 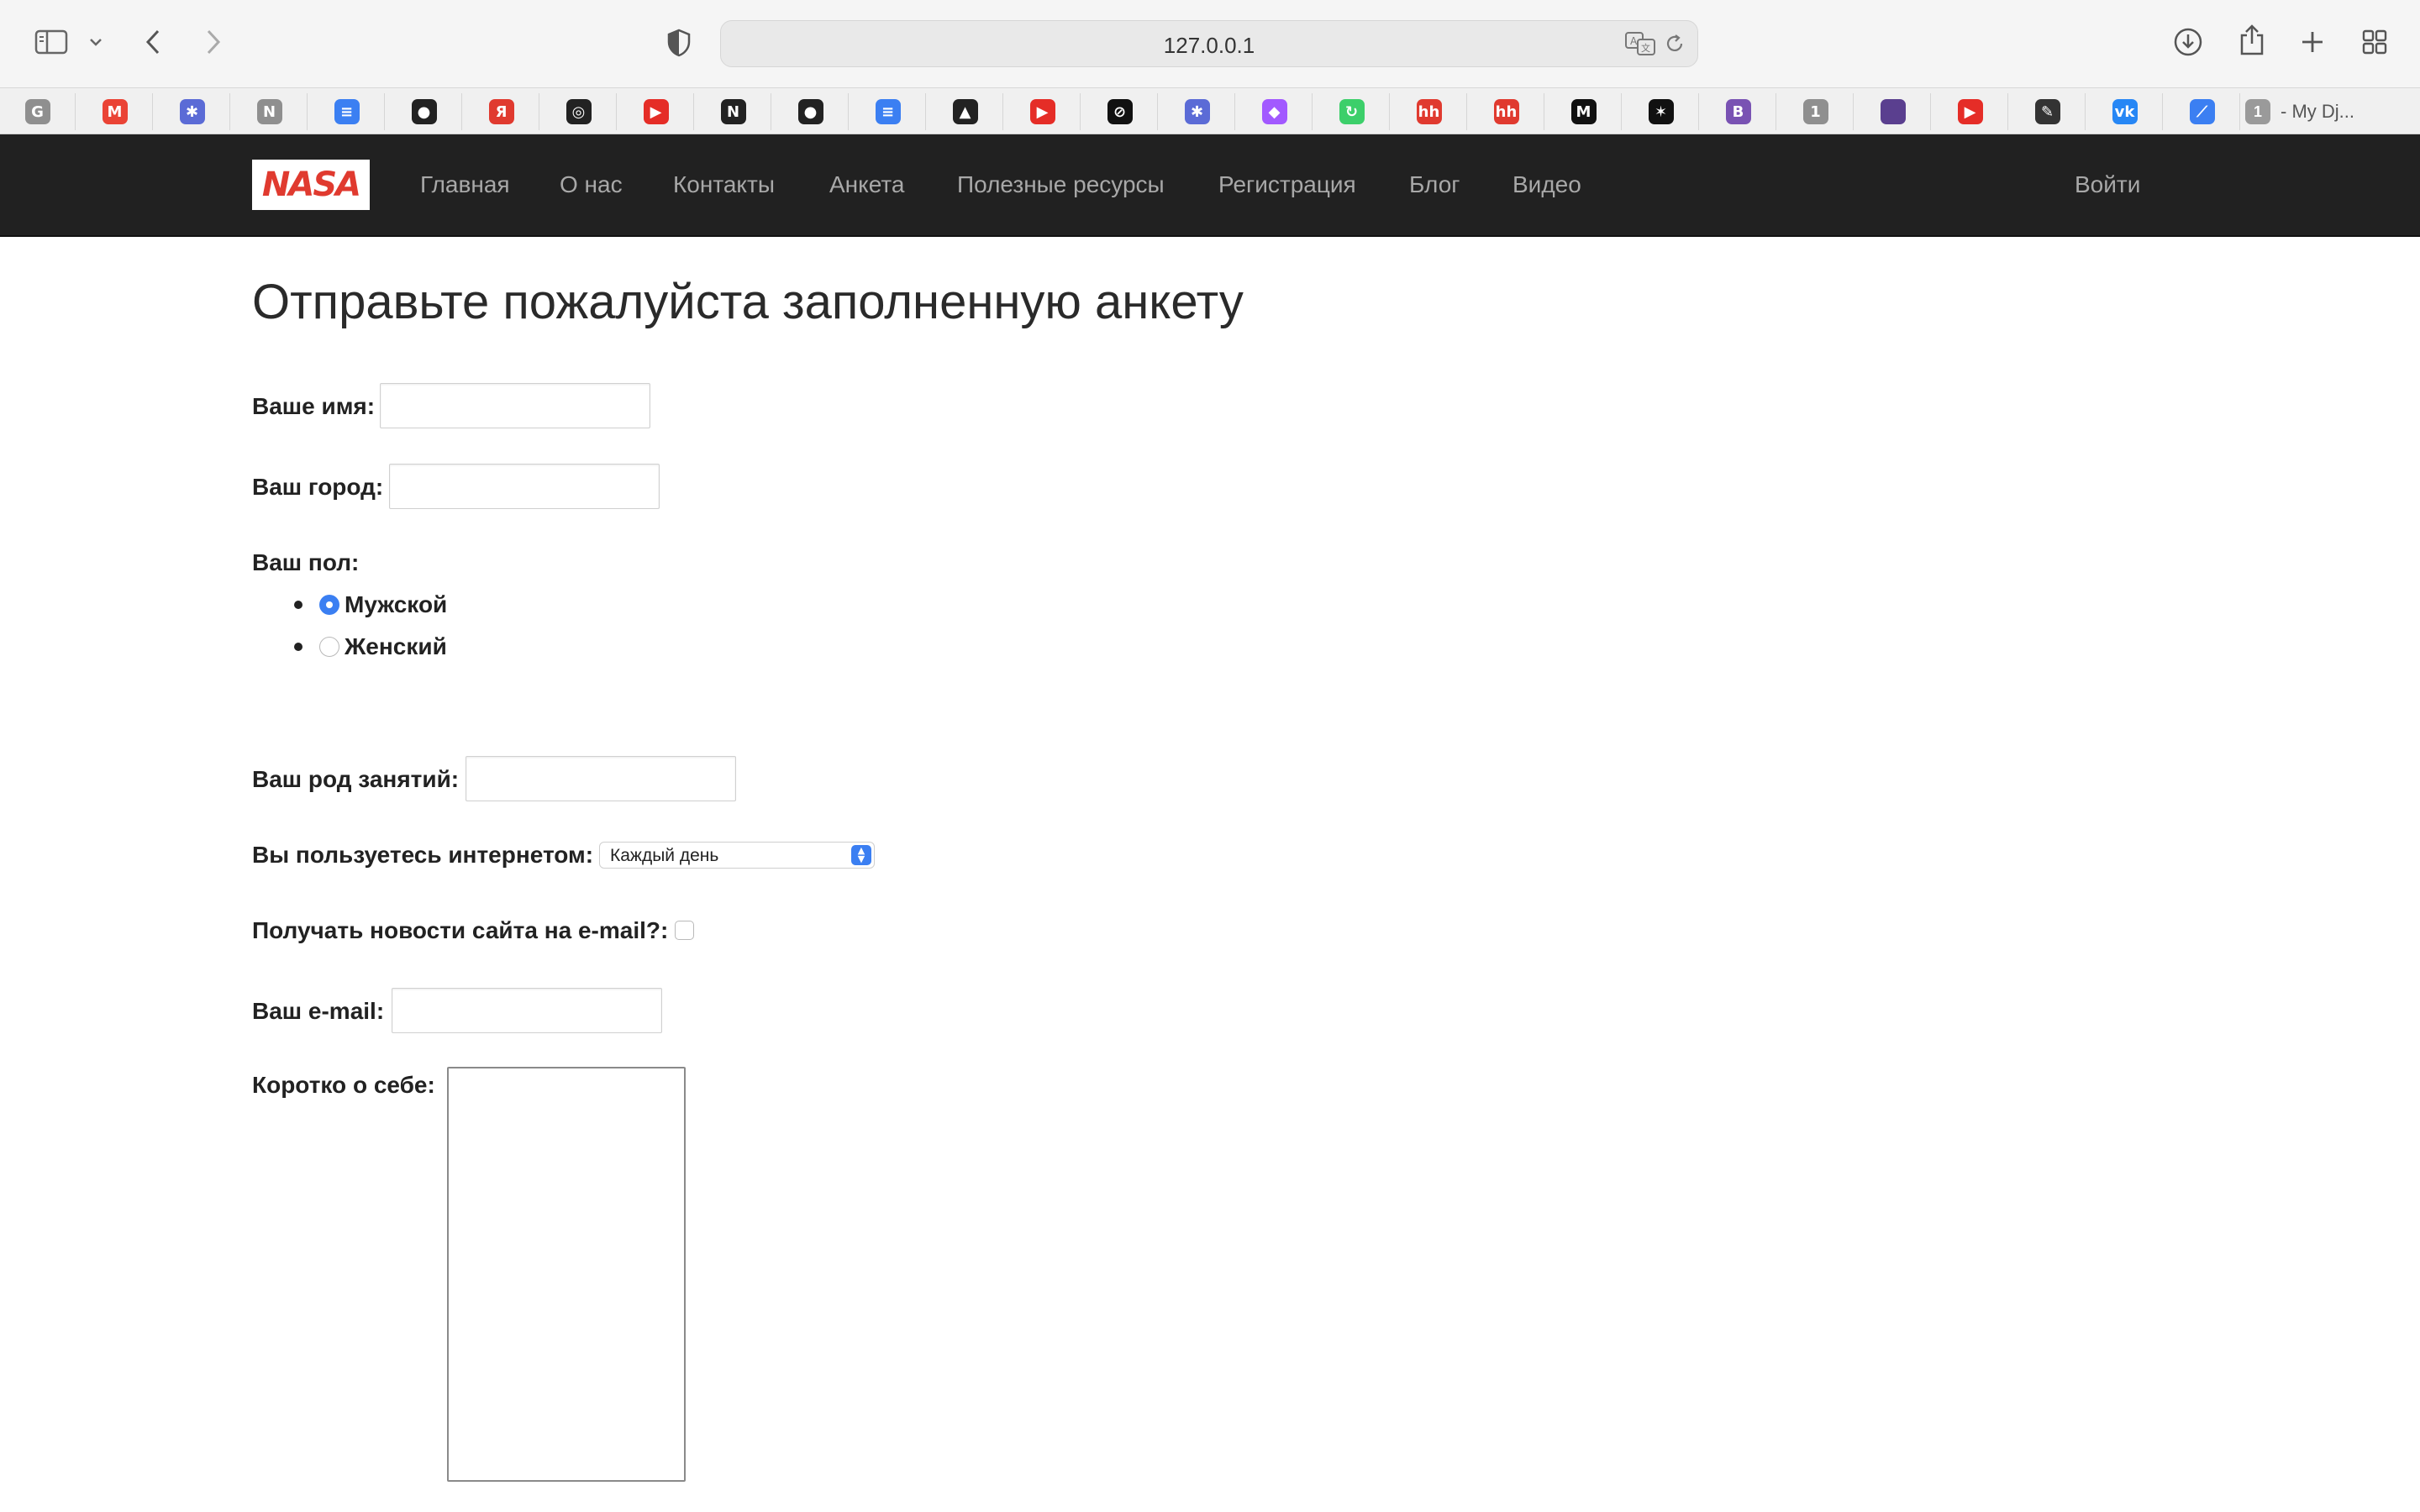 I want to click on refresh-green-icon: ↻, so click(x=1352, y=111).